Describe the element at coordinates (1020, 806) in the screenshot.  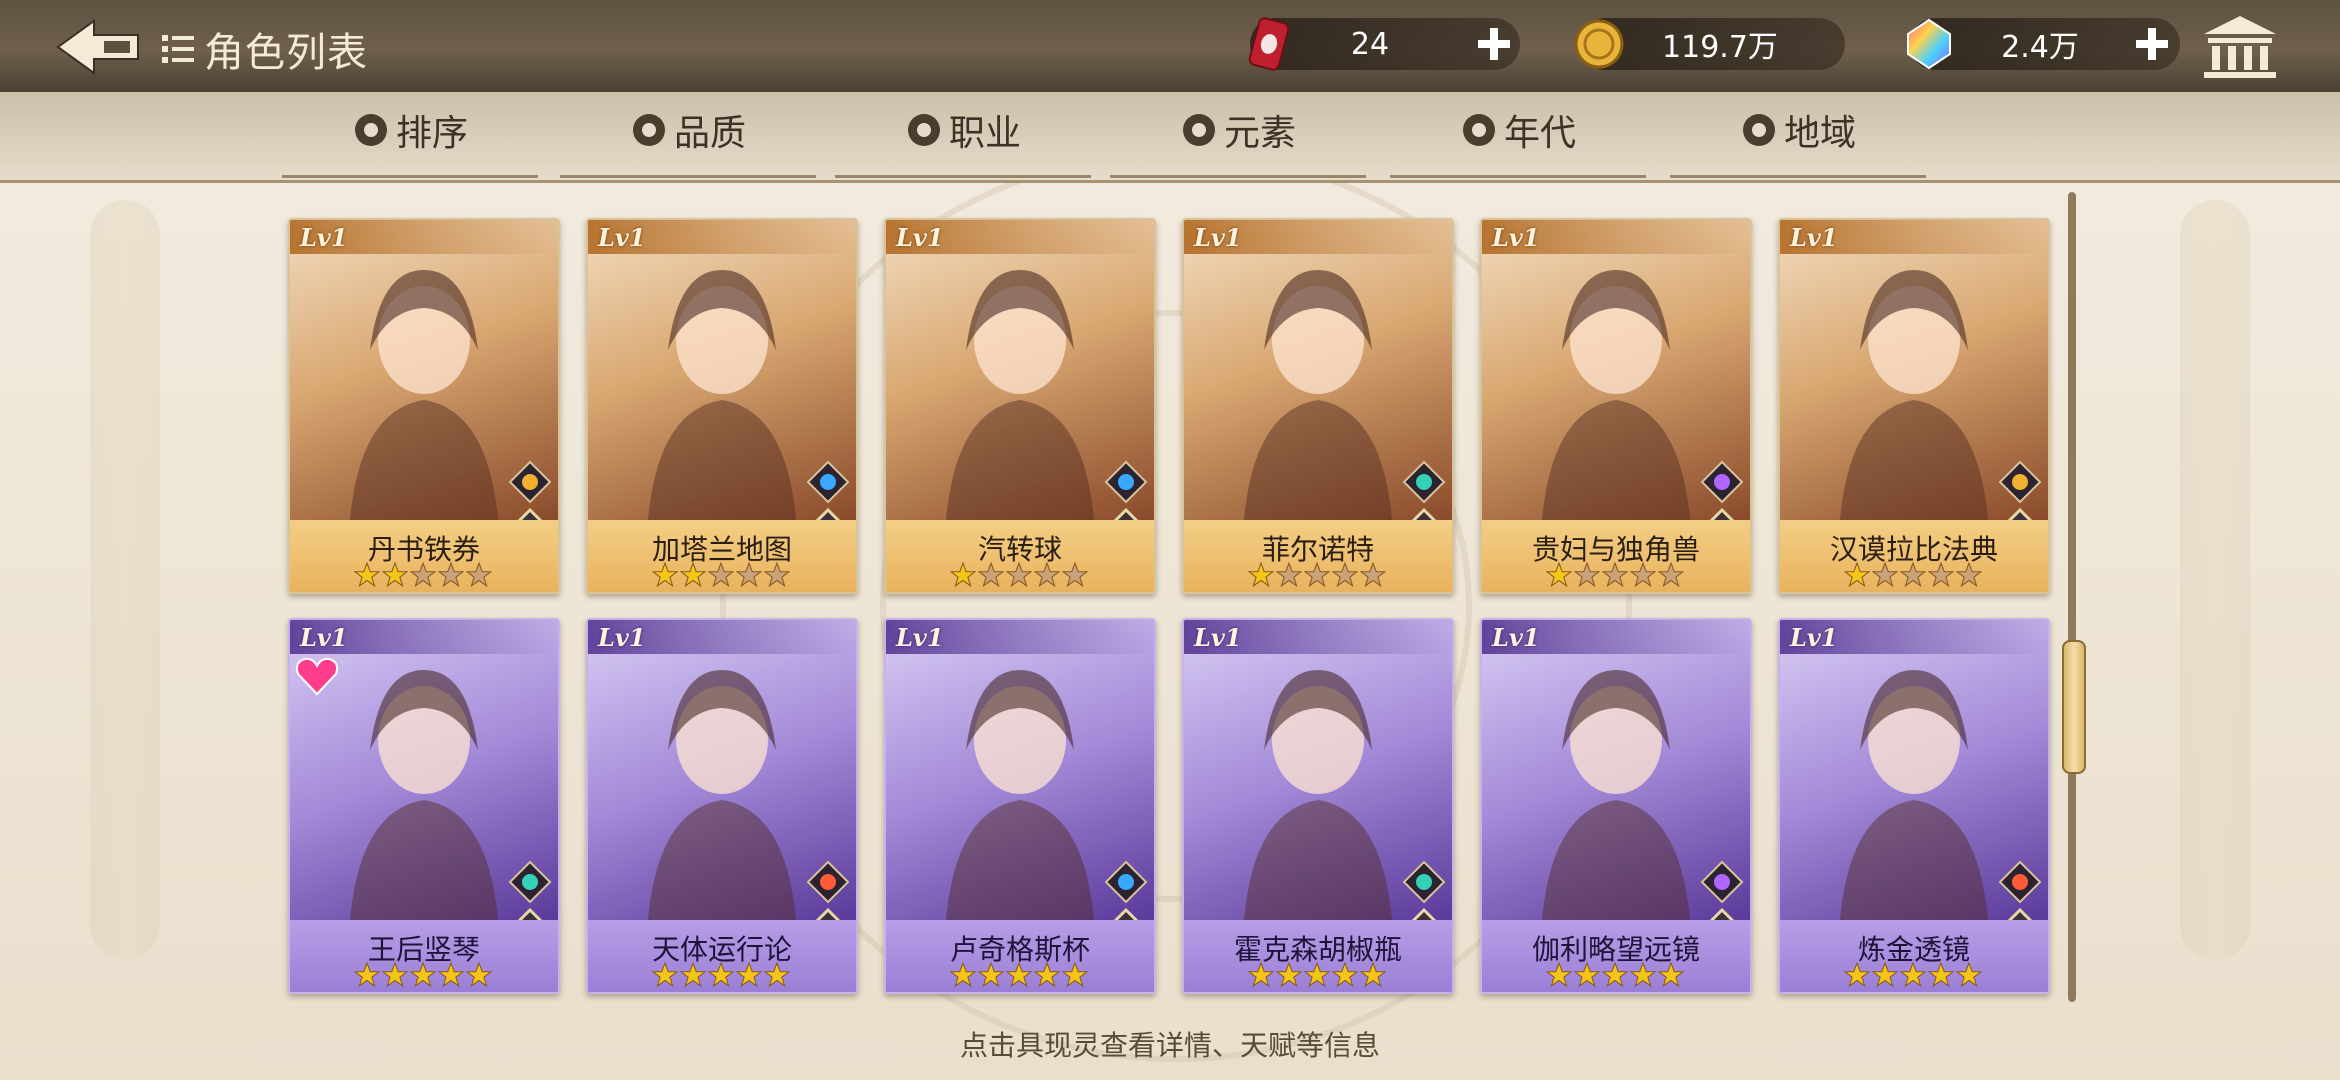
I see `character-card: Lv1 卢奇格斯杯` at that location.